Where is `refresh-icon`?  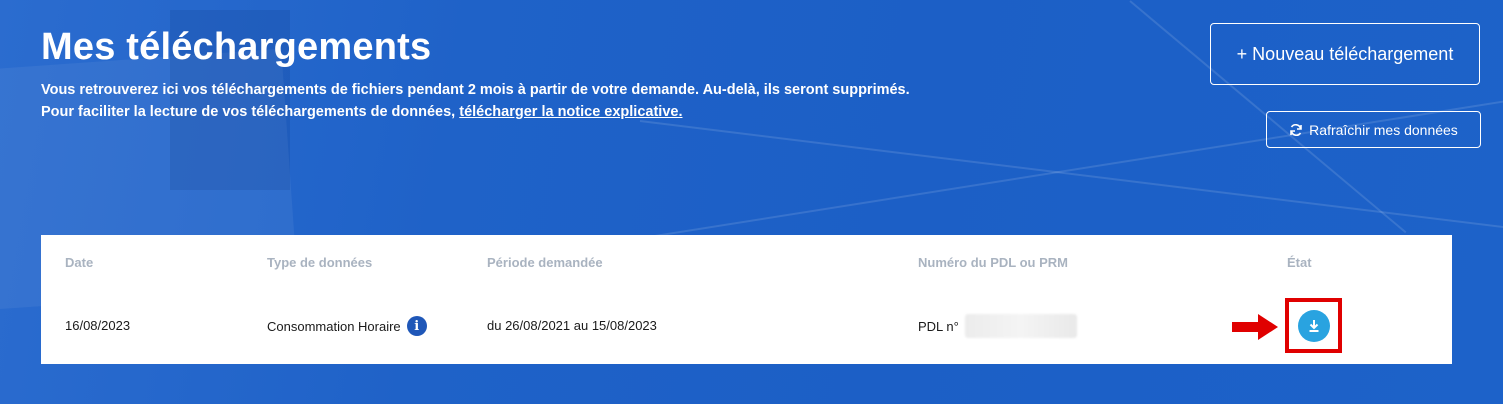 refresh-icon is located at coordinates (1296, 130).